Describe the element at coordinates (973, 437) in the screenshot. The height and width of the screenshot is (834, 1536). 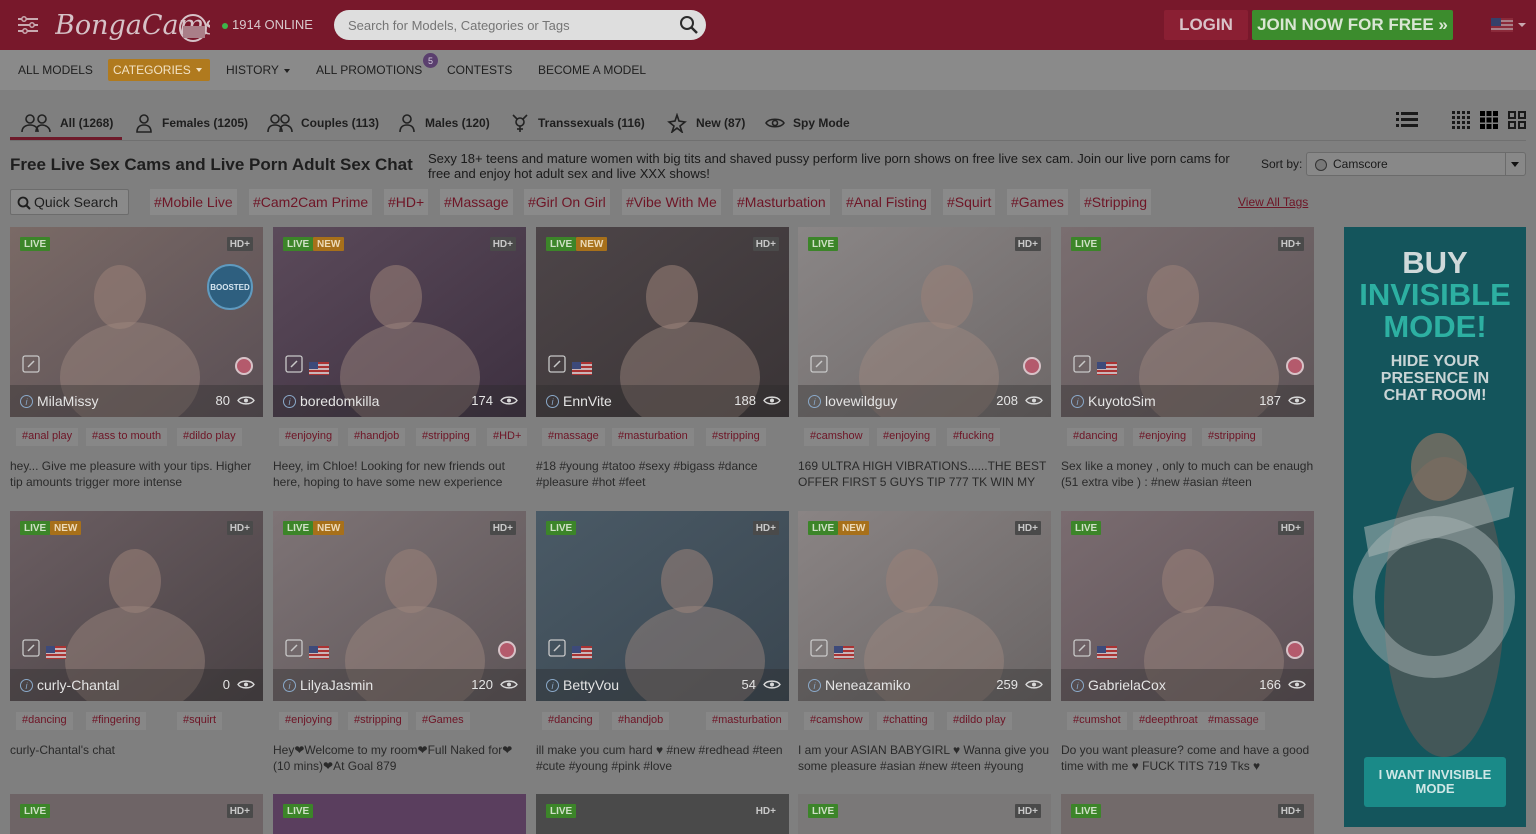
I see `model-tag-label: #fucking` at that location.